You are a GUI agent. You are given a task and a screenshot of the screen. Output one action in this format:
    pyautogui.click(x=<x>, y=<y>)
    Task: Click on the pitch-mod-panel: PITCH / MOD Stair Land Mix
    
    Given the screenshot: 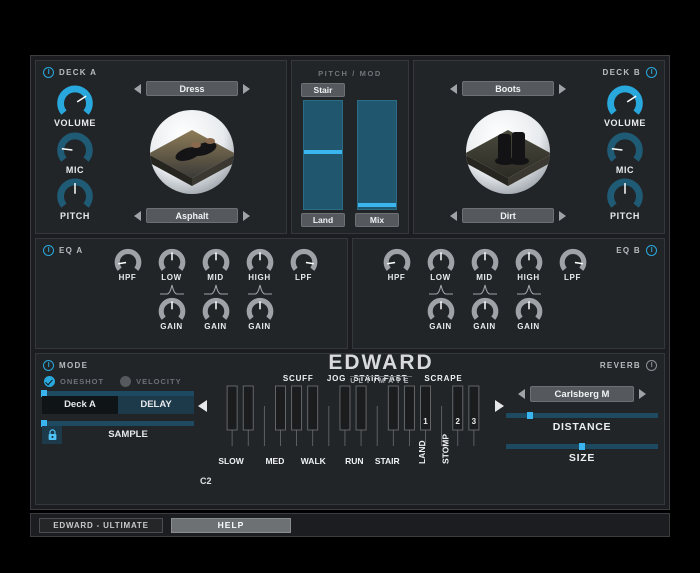 What is the action you would take?
    pyautogui.click(x=350, y=147)
    